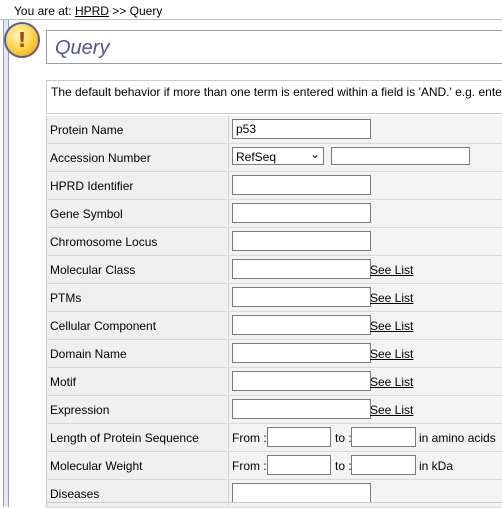 This screenshot has height=508, width=502. What do you see at coordinates (82, 48) in the screenshot?
I see `page-title: Query` at bounding box center [82, 48].